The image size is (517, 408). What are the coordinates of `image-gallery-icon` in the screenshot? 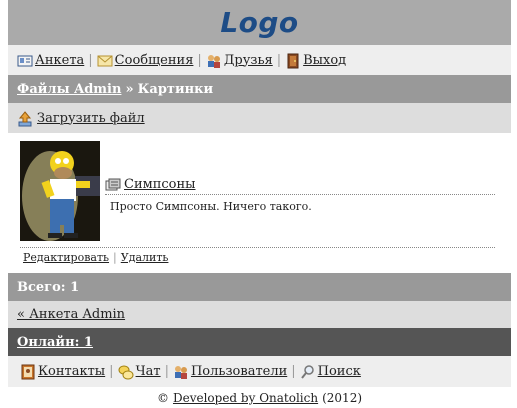 It's located at (113, 184).